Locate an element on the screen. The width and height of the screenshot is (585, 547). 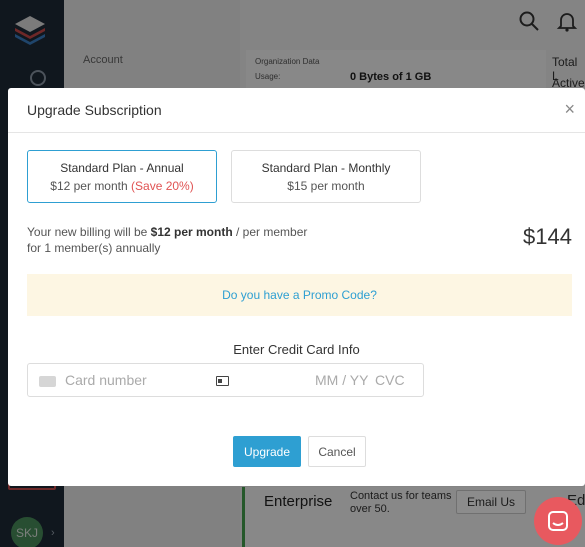
expiry-input is located at coordinates (345, 380).